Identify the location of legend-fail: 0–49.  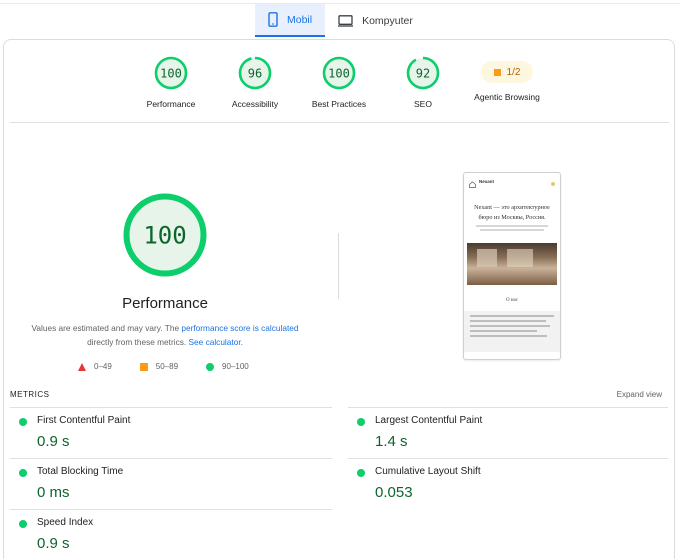
(95, 366).